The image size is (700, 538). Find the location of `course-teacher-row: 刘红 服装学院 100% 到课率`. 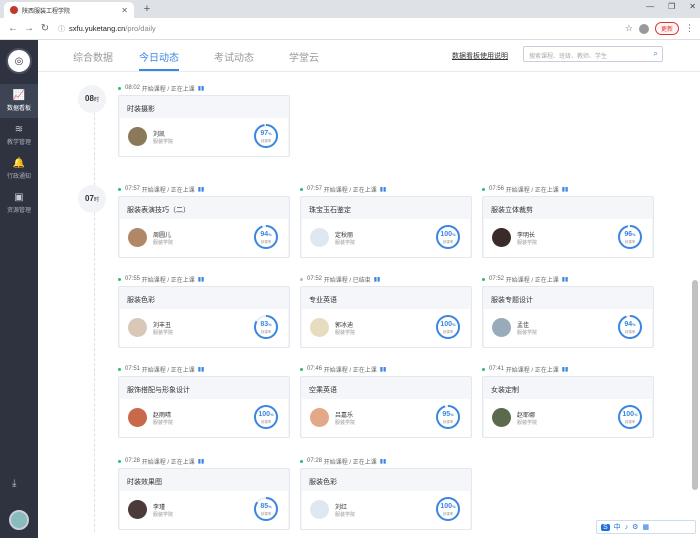

course-teacher-row: 刘红 服装学院 100% 到课率 is located at coordinates (386, 510).